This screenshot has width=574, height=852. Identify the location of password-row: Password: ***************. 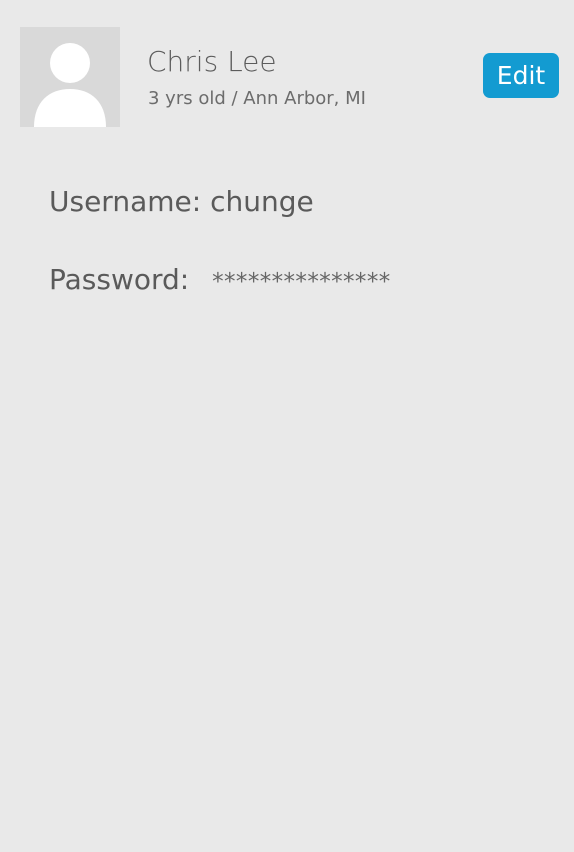
(220, 281).